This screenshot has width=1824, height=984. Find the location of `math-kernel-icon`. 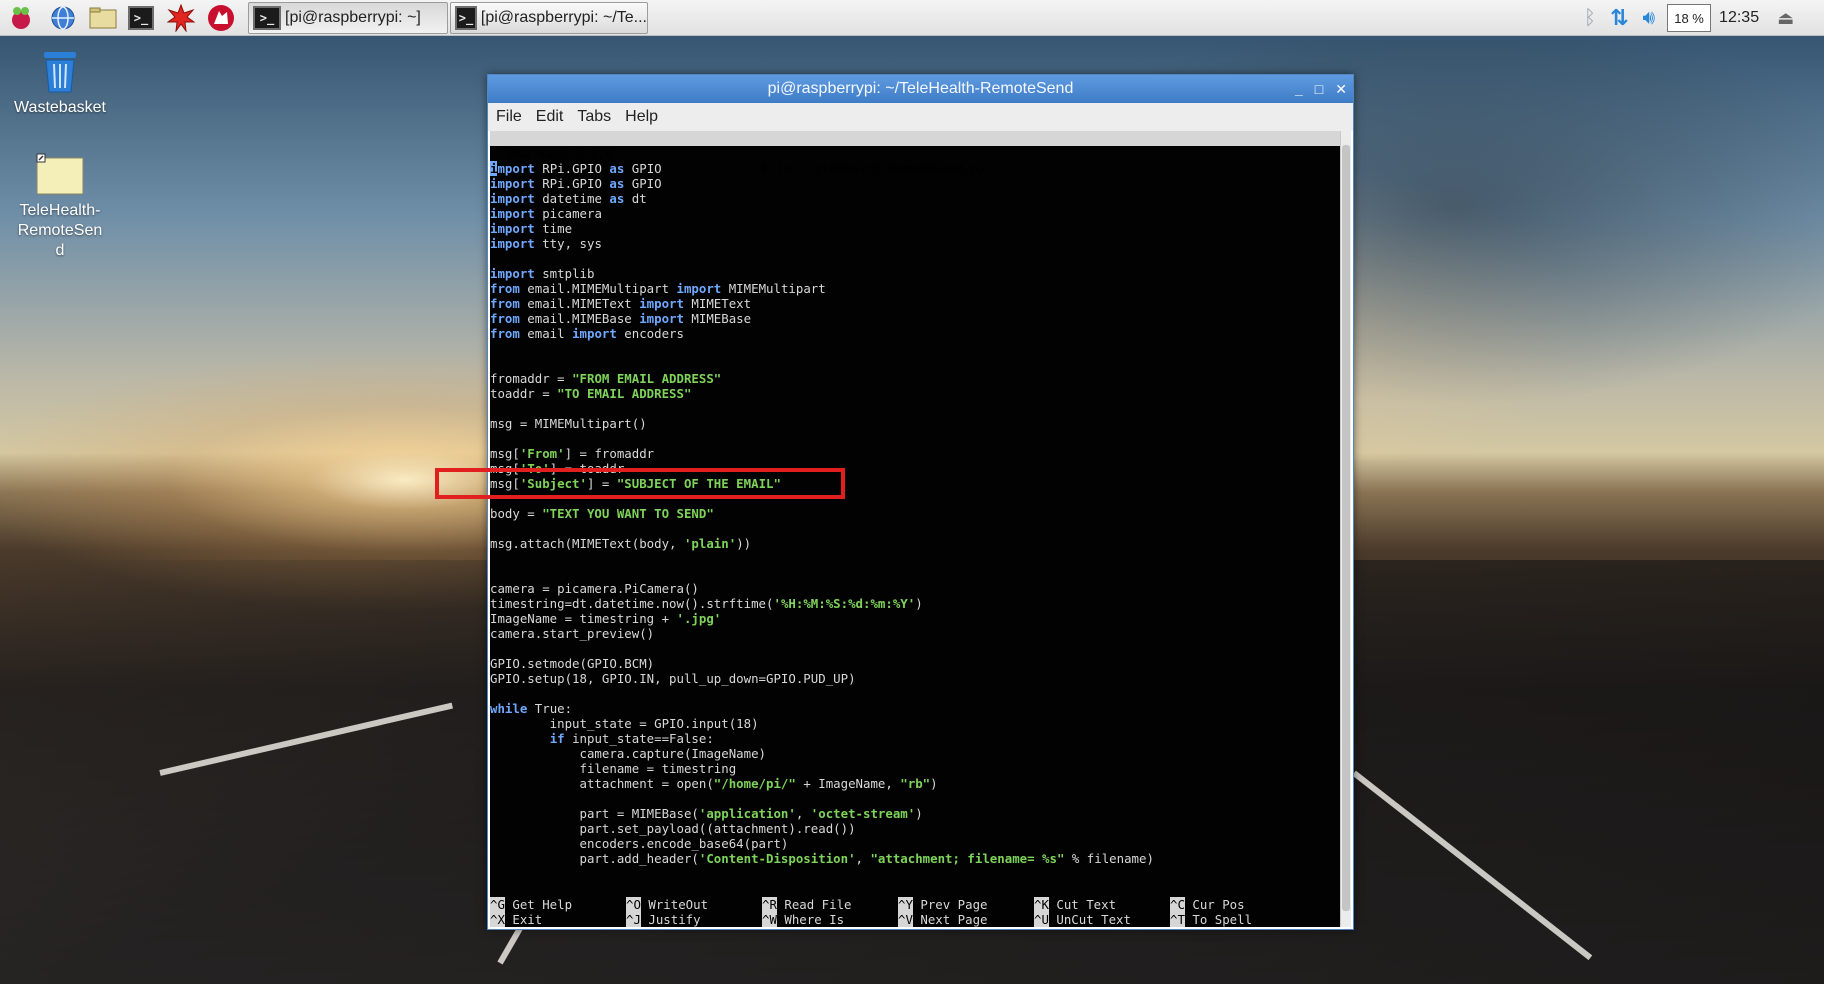

math-kernel-icon is located at coordinates (181, 18).